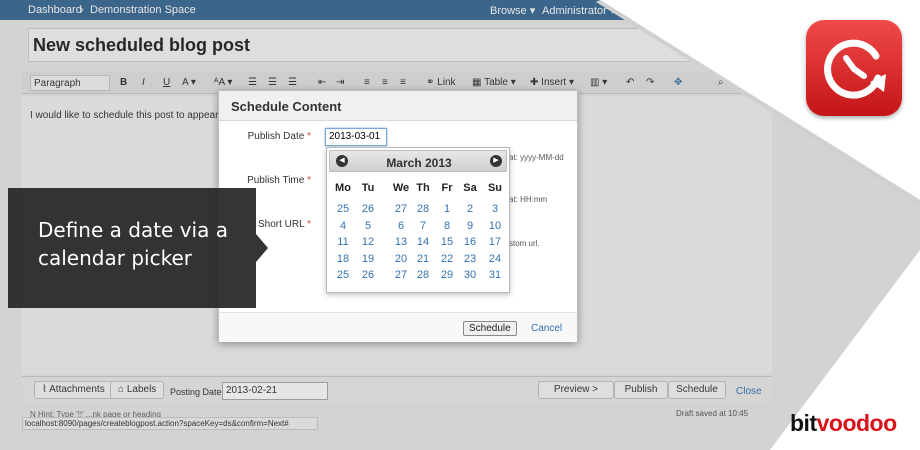  What do you see at coordinates (398, 106) in the screenshot?
I see `dialog-header: Schedule Content` at bounding box center [398, 106].